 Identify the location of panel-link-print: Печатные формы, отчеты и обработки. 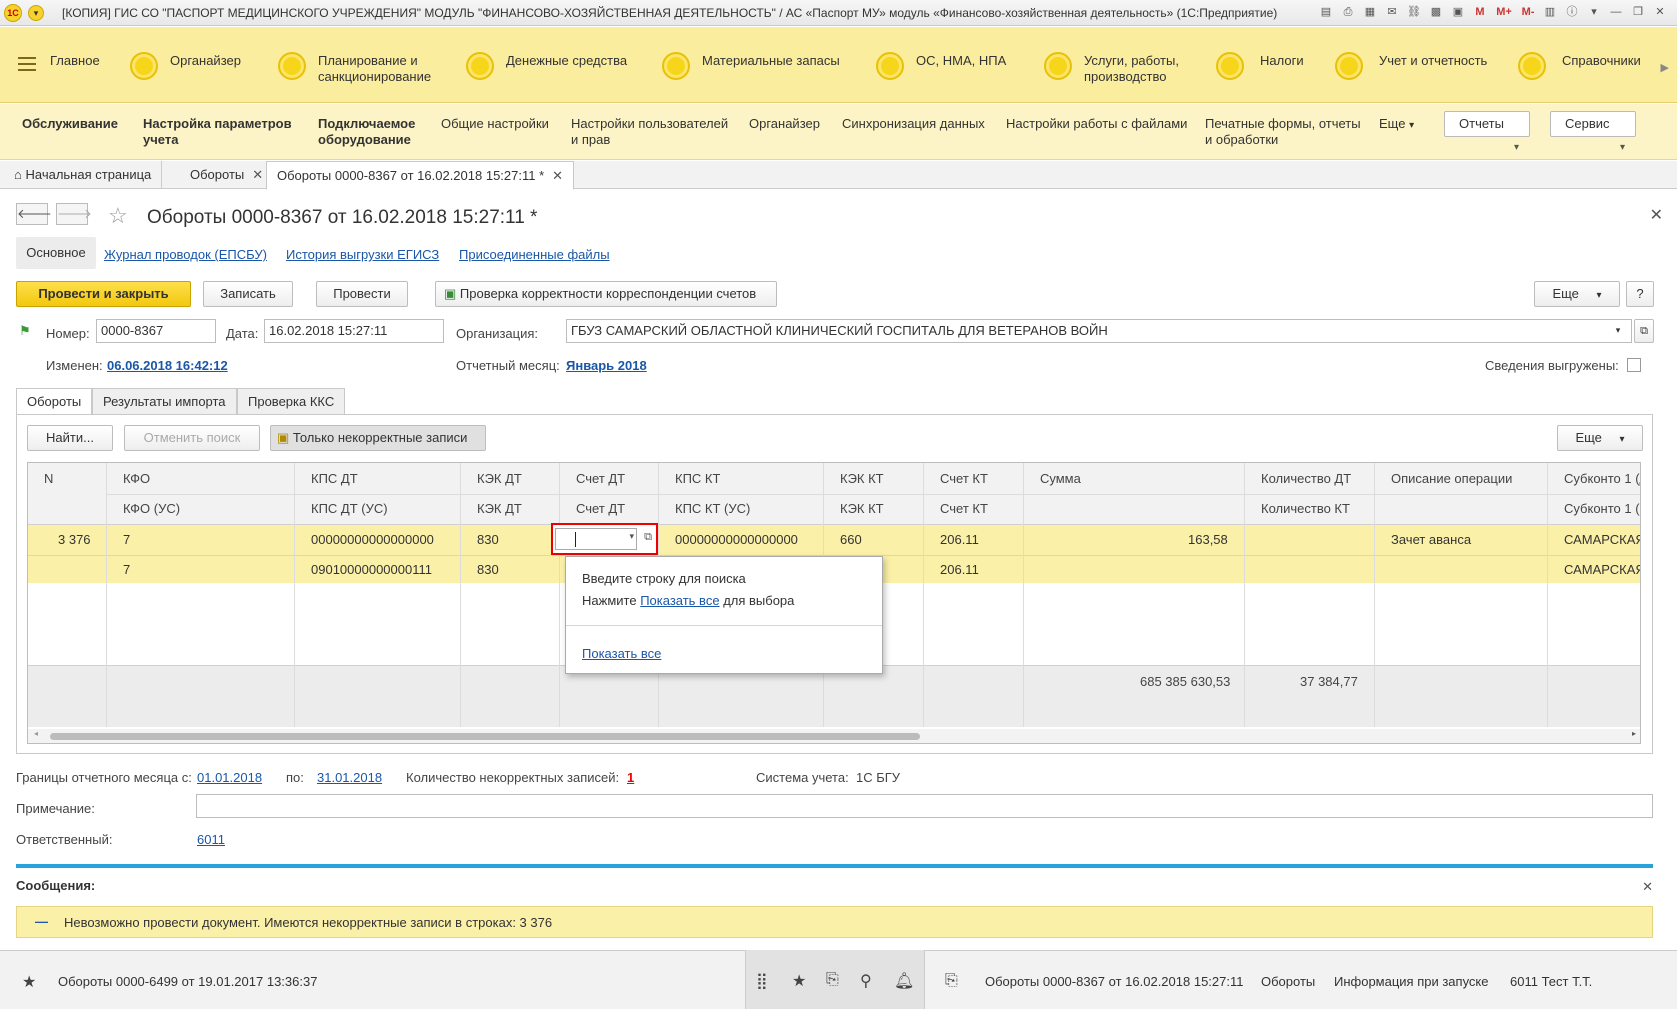
(1285, 132).